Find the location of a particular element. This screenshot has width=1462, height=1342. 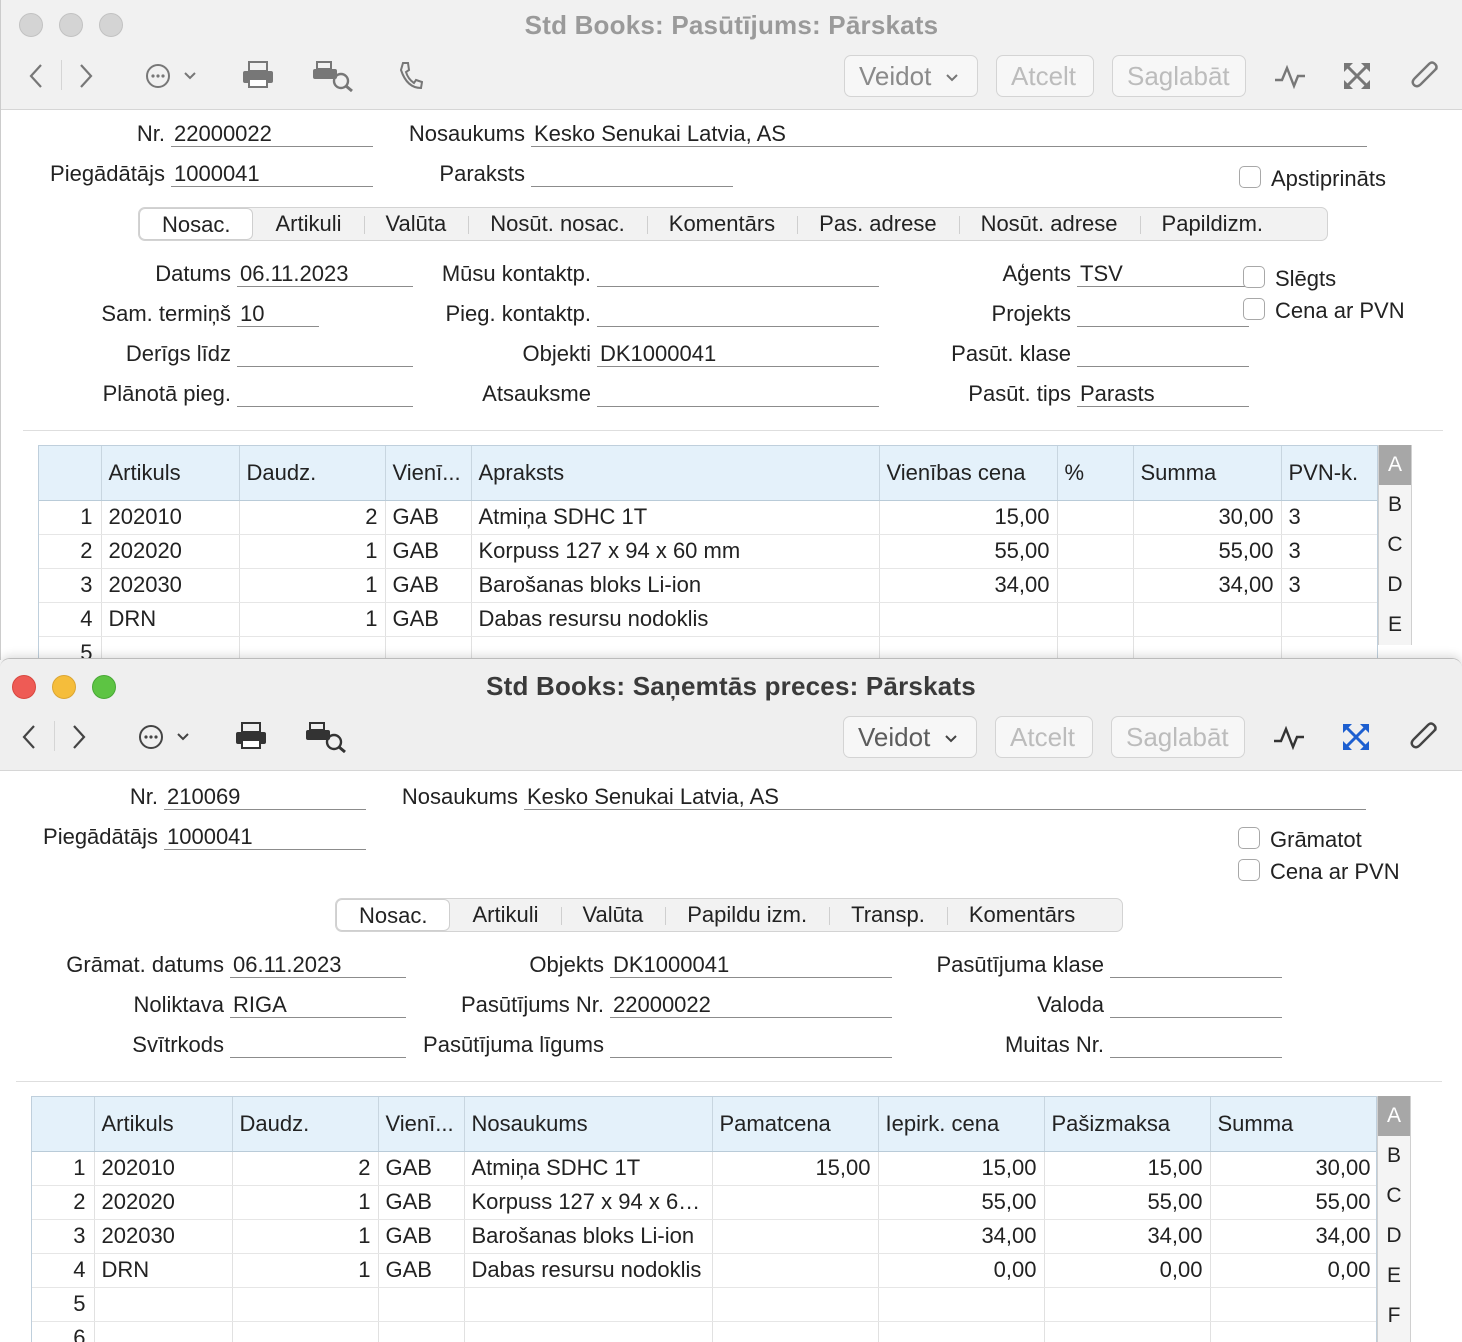

agent-field: TSV is located at coordinates (1163, 274).